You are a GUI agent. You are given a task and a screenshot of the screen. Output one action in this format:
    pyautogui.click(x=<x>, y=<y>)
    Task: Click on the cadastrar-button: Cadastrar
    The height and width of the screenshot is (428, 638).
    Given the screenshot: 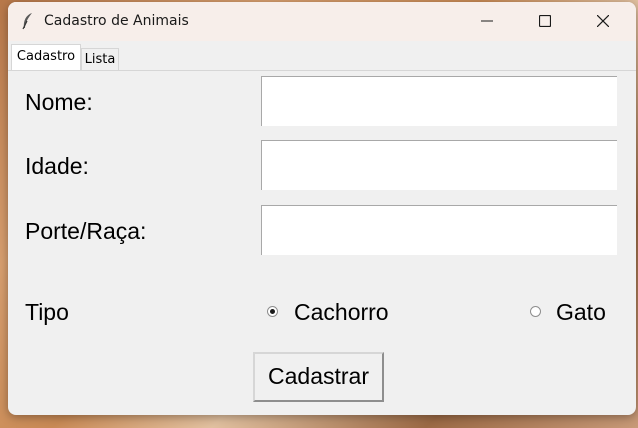 What is the action you would take?
    pyautogui.click(x=318, y=377)
    